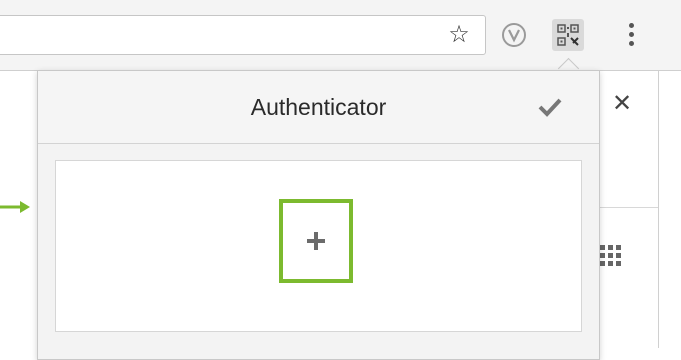  I want to click on apps-grid-icon, so click(612, 257).